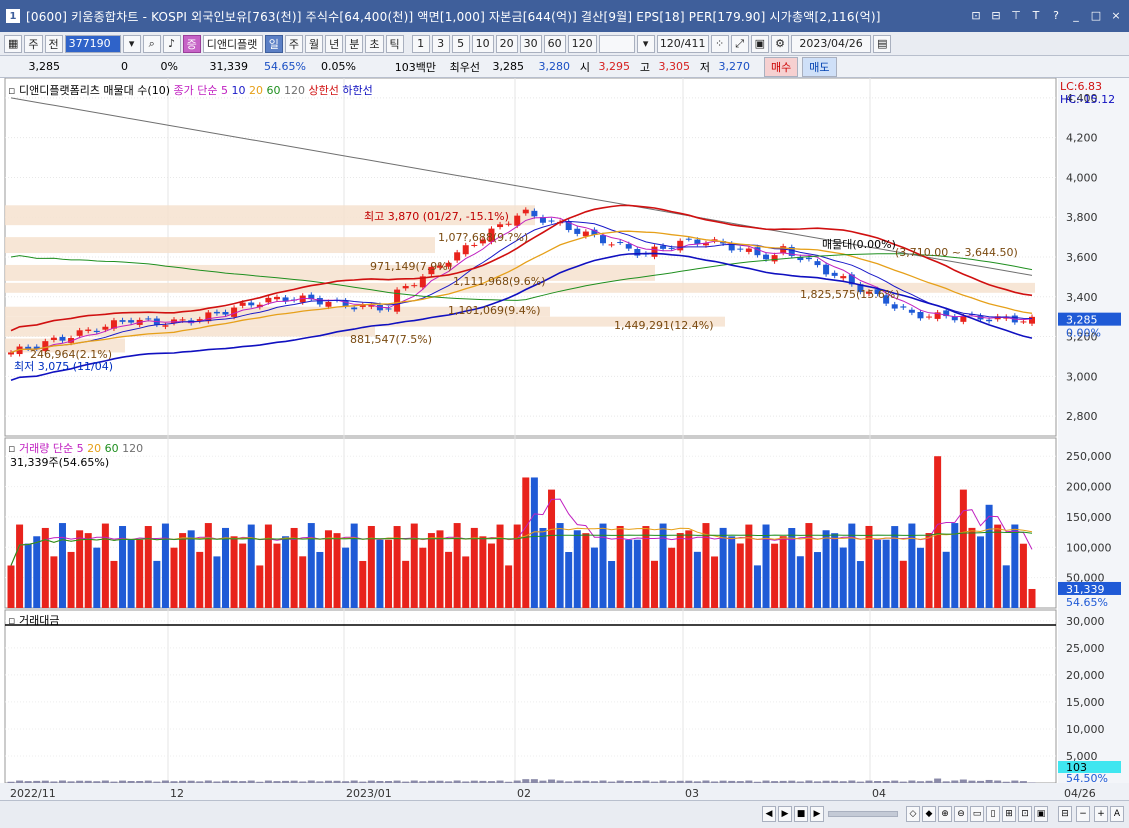  I want to click on interval-120: 120, so click(582, 43).